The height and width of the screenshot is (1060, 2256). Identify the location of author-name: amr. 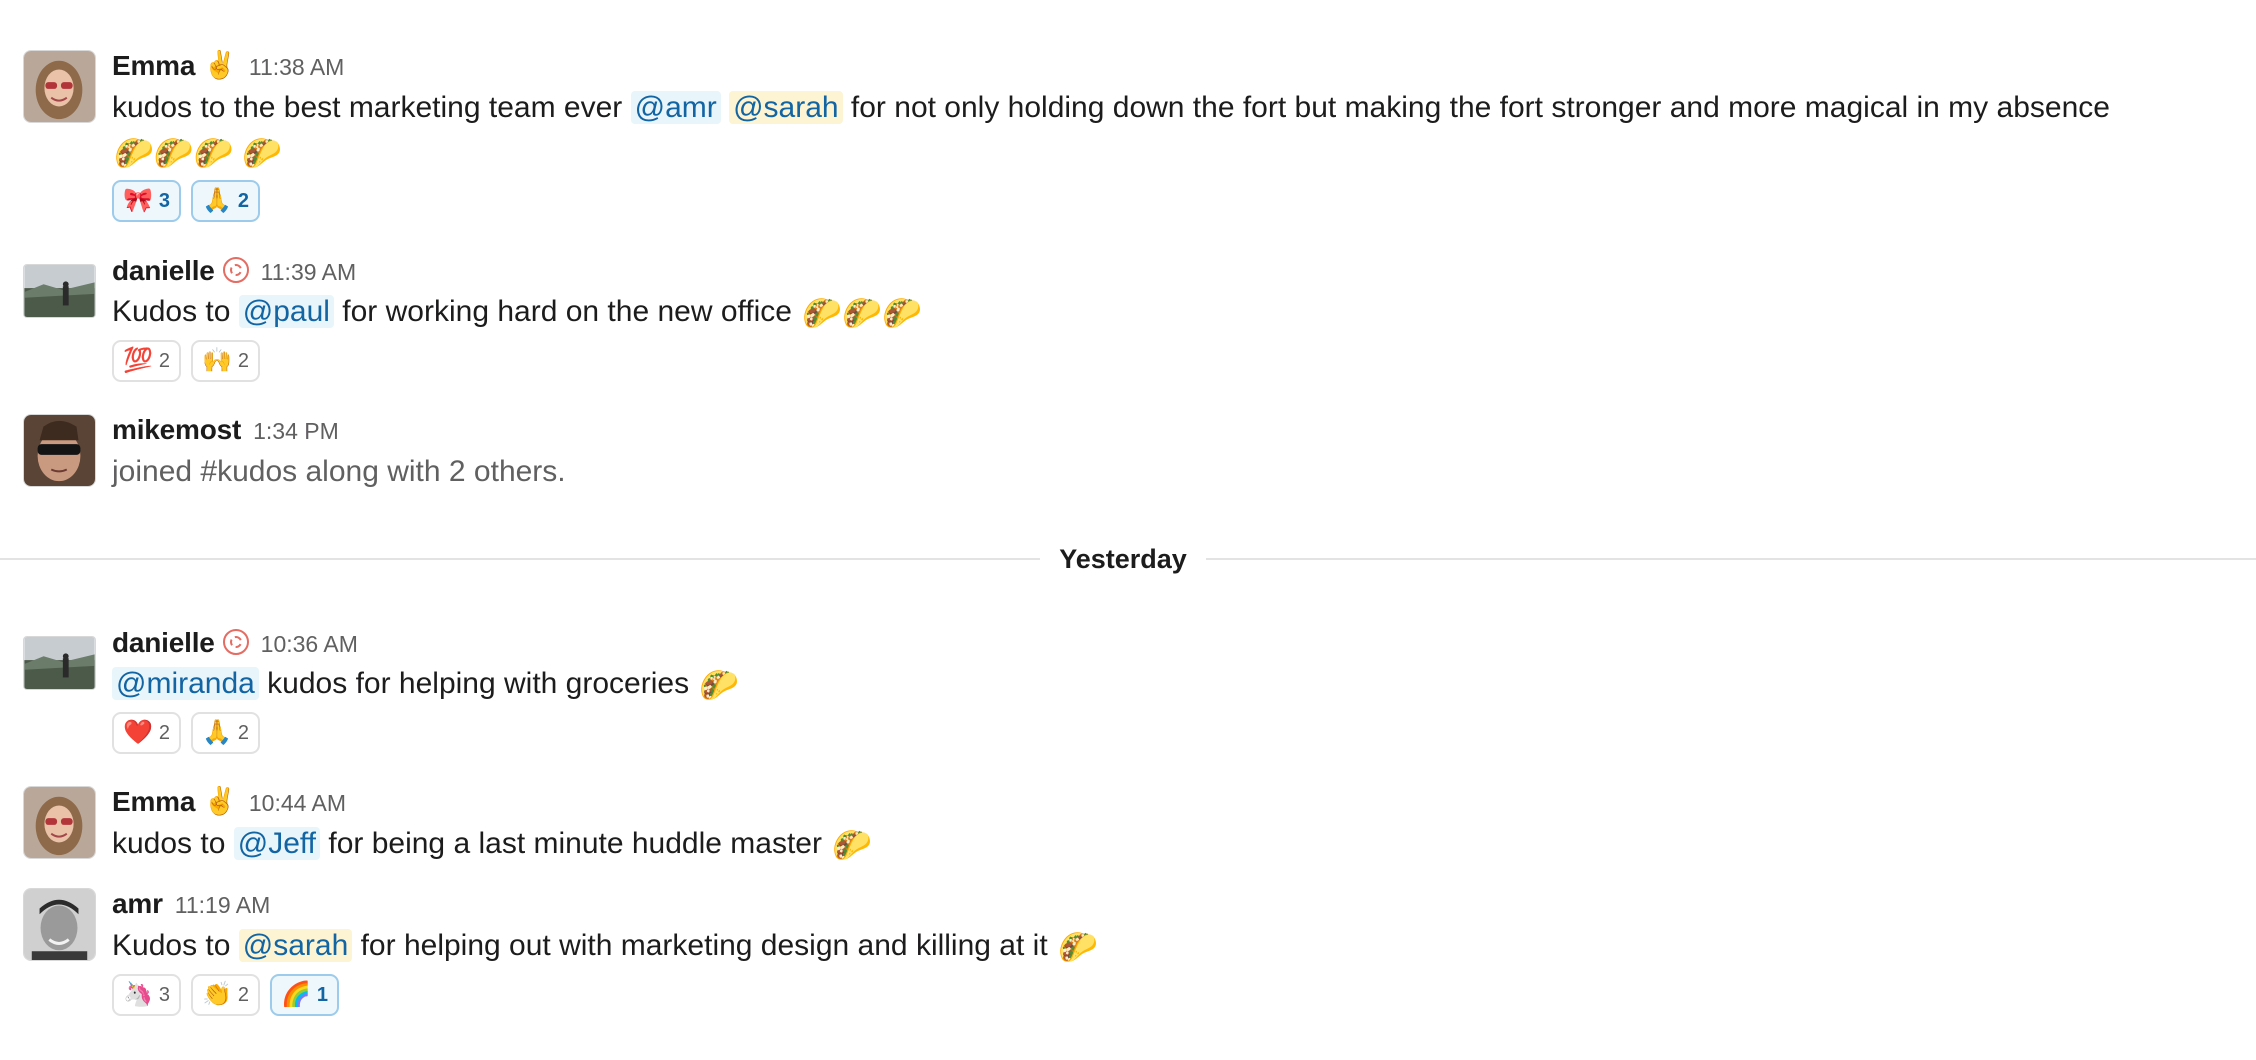
(137, 904).